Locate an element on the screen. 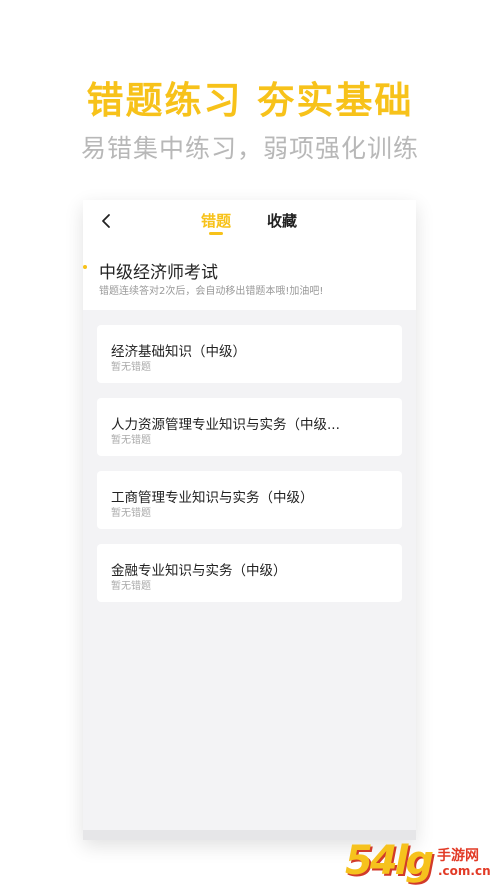 The width and height of the screenshot is (500, 889). tab-favorites: 收藏 is located at coordinates (282, 220).